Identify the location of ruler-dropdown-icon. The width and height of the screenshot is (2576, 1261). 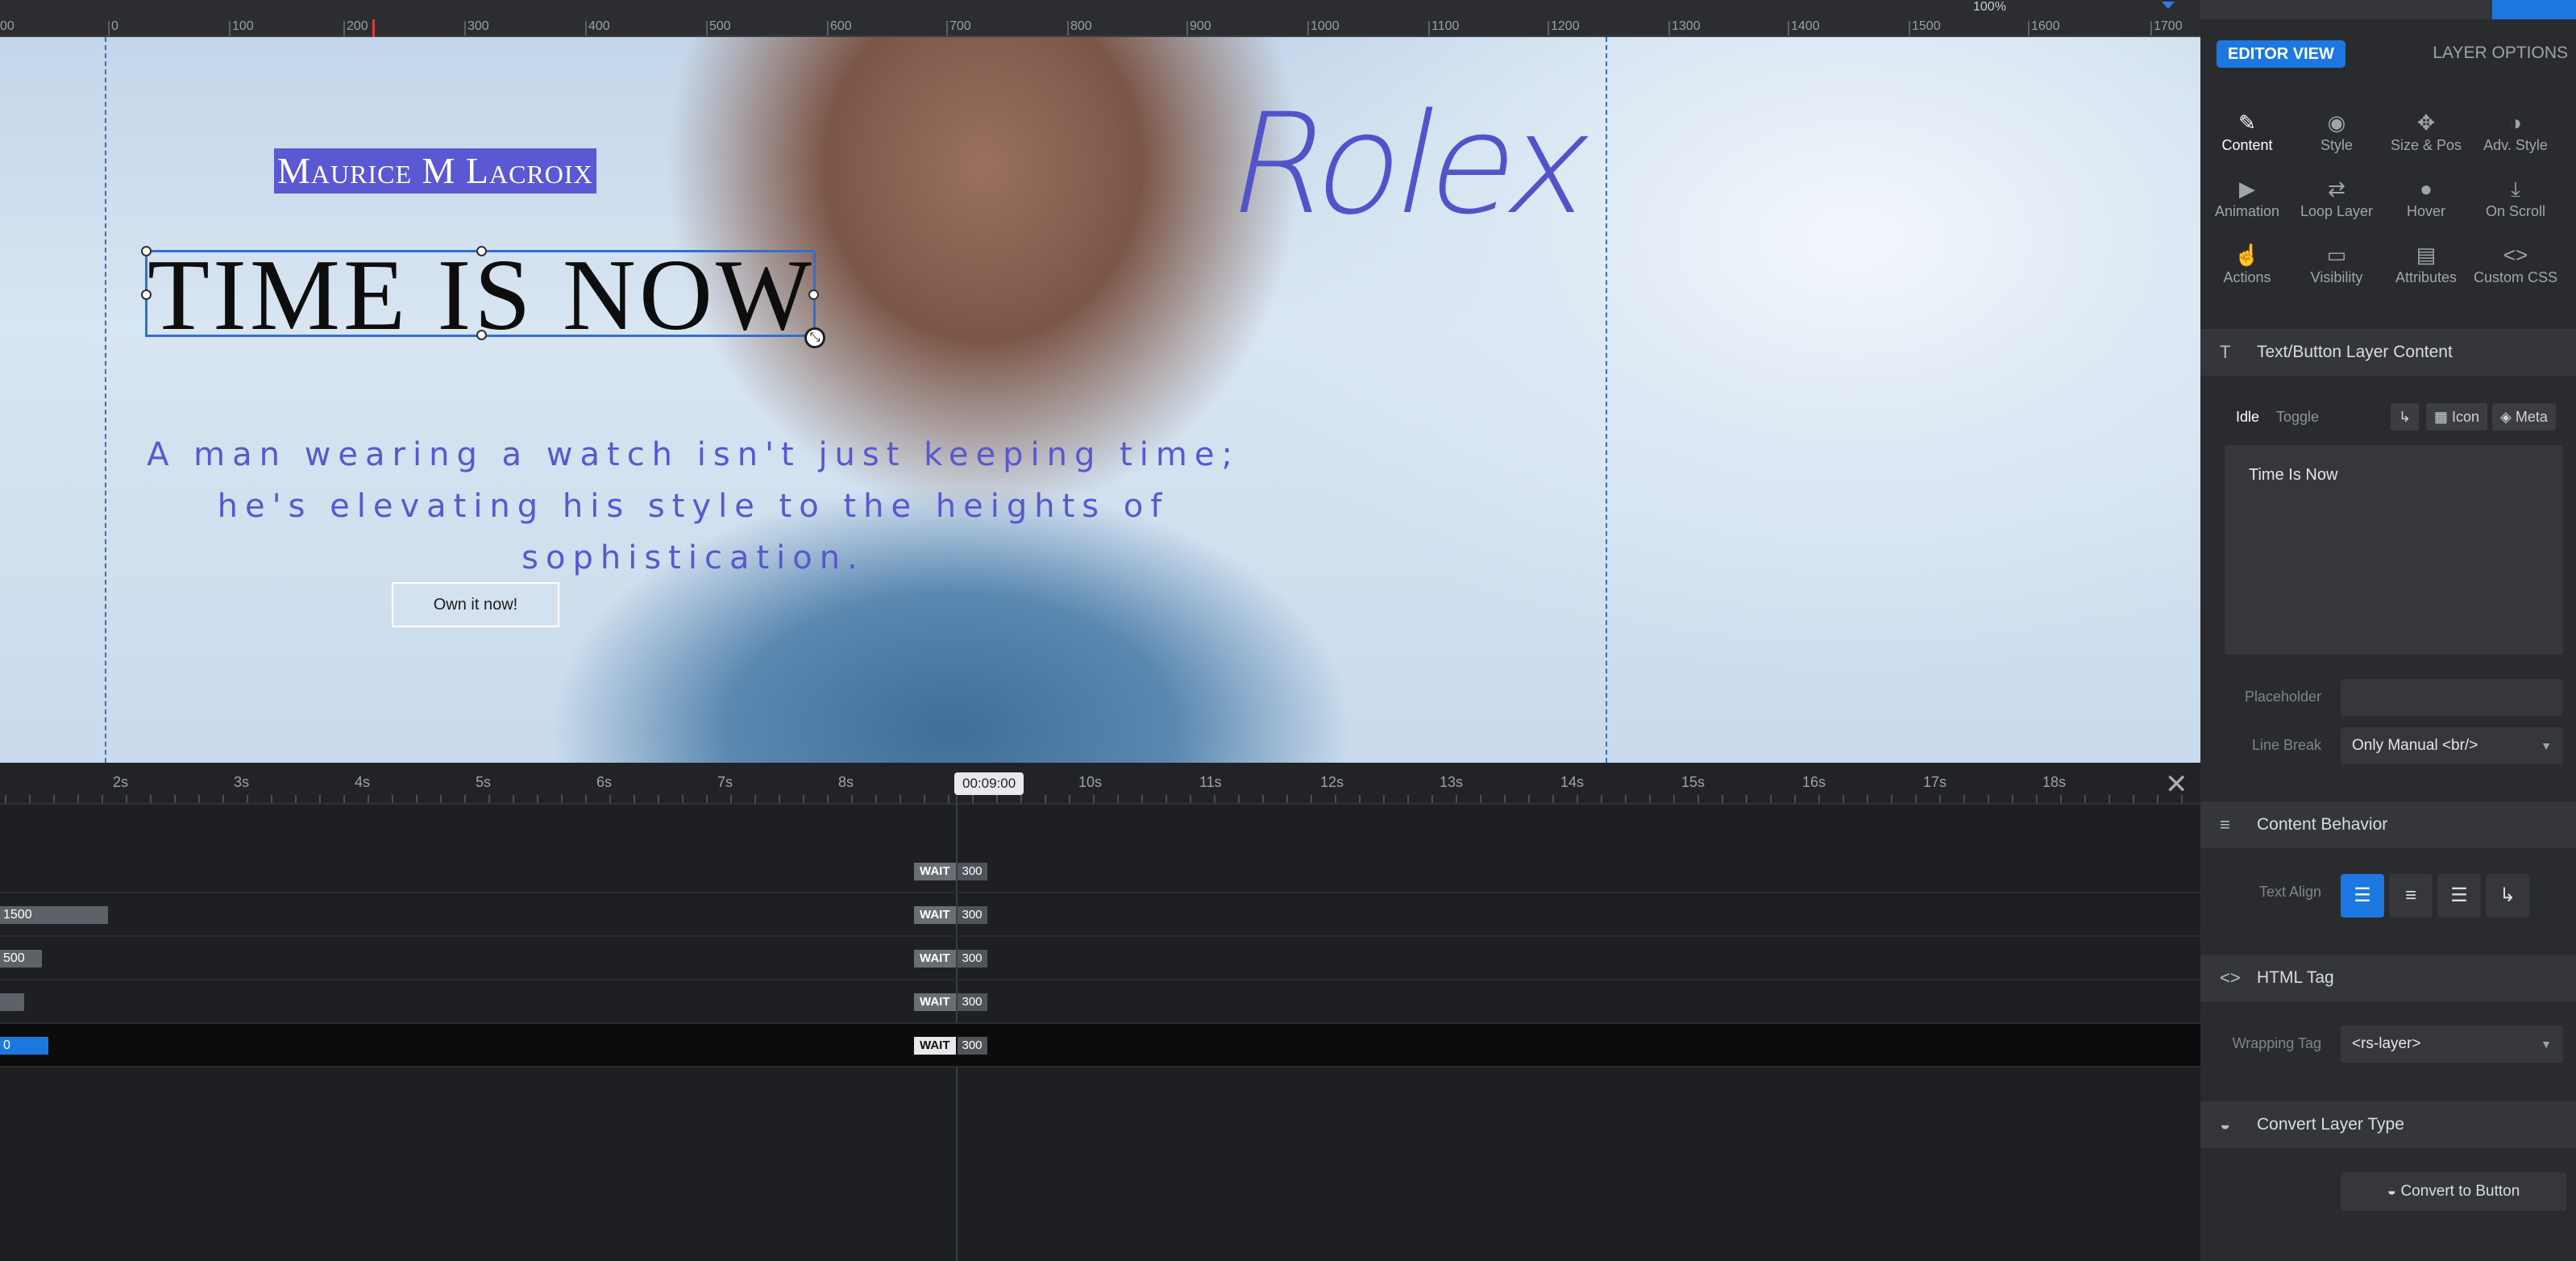
(2168, 5).